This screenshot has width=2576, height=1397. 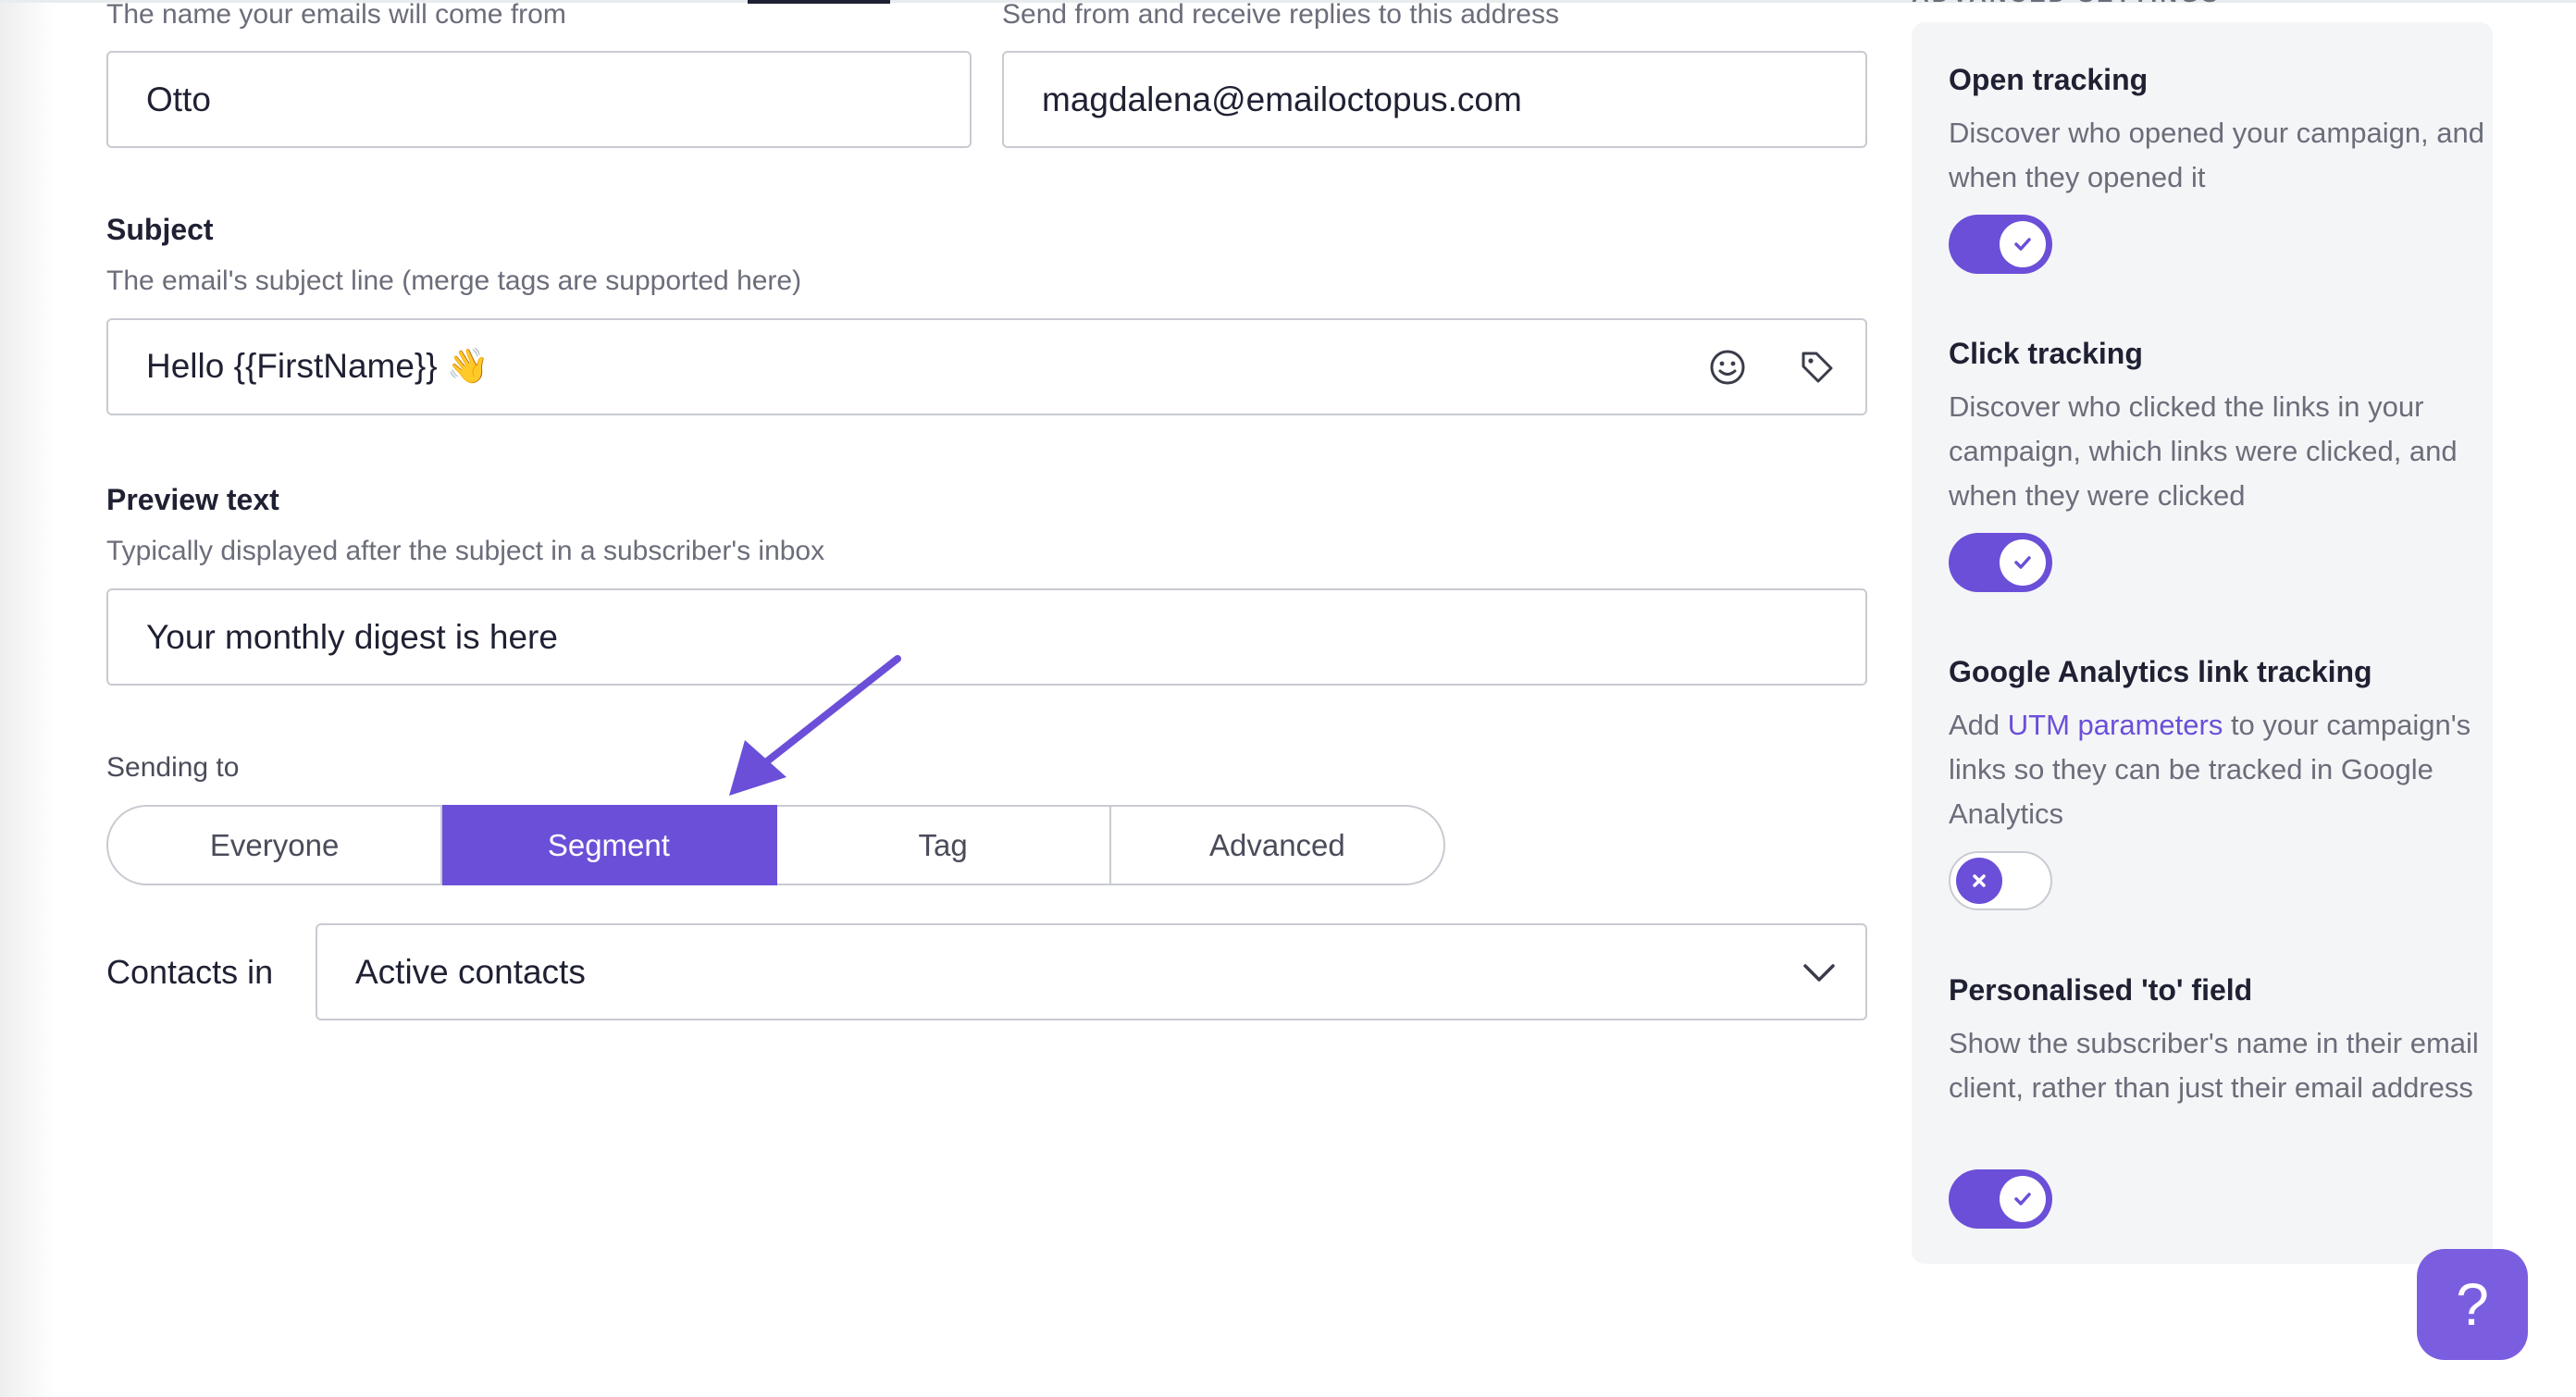 I want to click on active-tab-indicator, so click(x=819, y=2).